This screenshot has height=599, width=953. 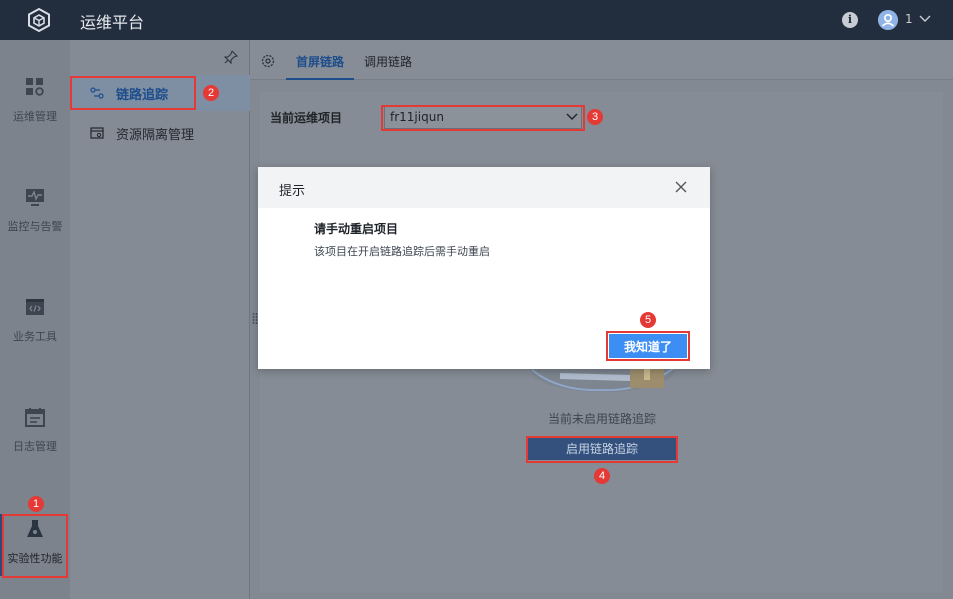 What do you see at coordinates (484, 187) in the screenshot?
I see `dialog-header` at bounding box center [484, 187].